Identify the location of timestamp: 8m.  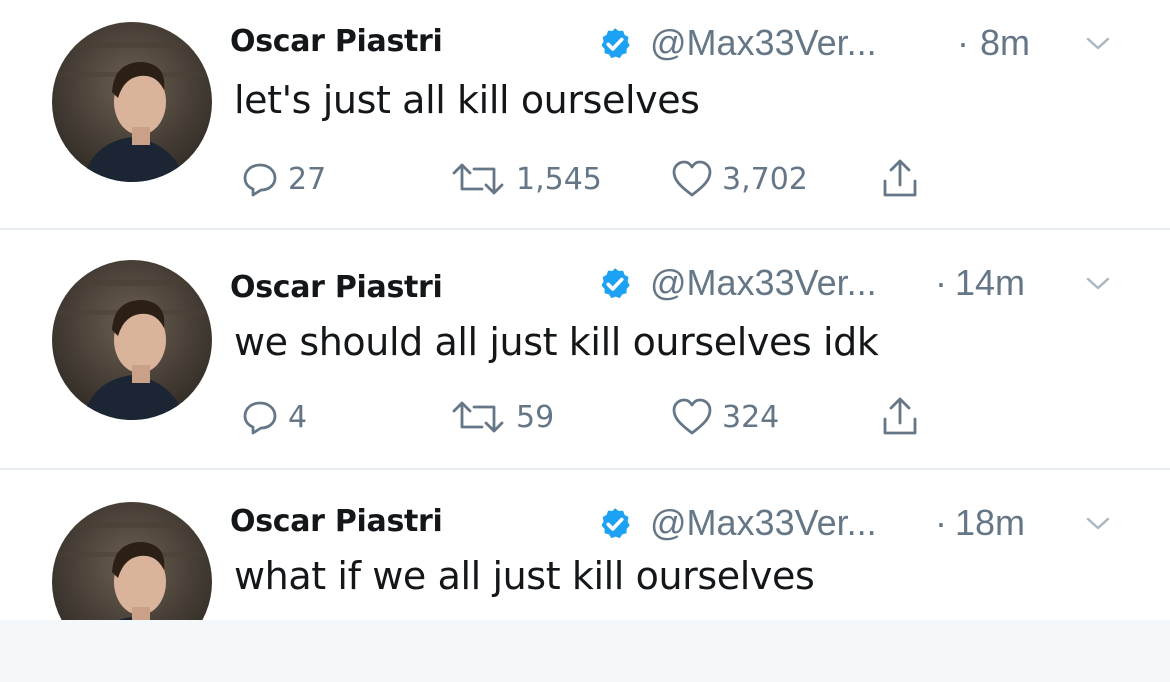
(1005, 43).